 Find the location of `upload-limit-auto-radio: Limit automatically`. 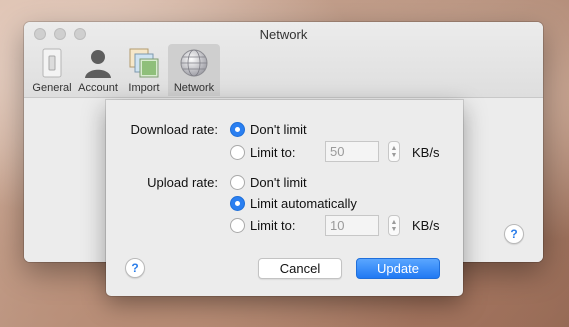

upload-limit-auto-radio: Limit automatically is located at coordinates (293, 203).